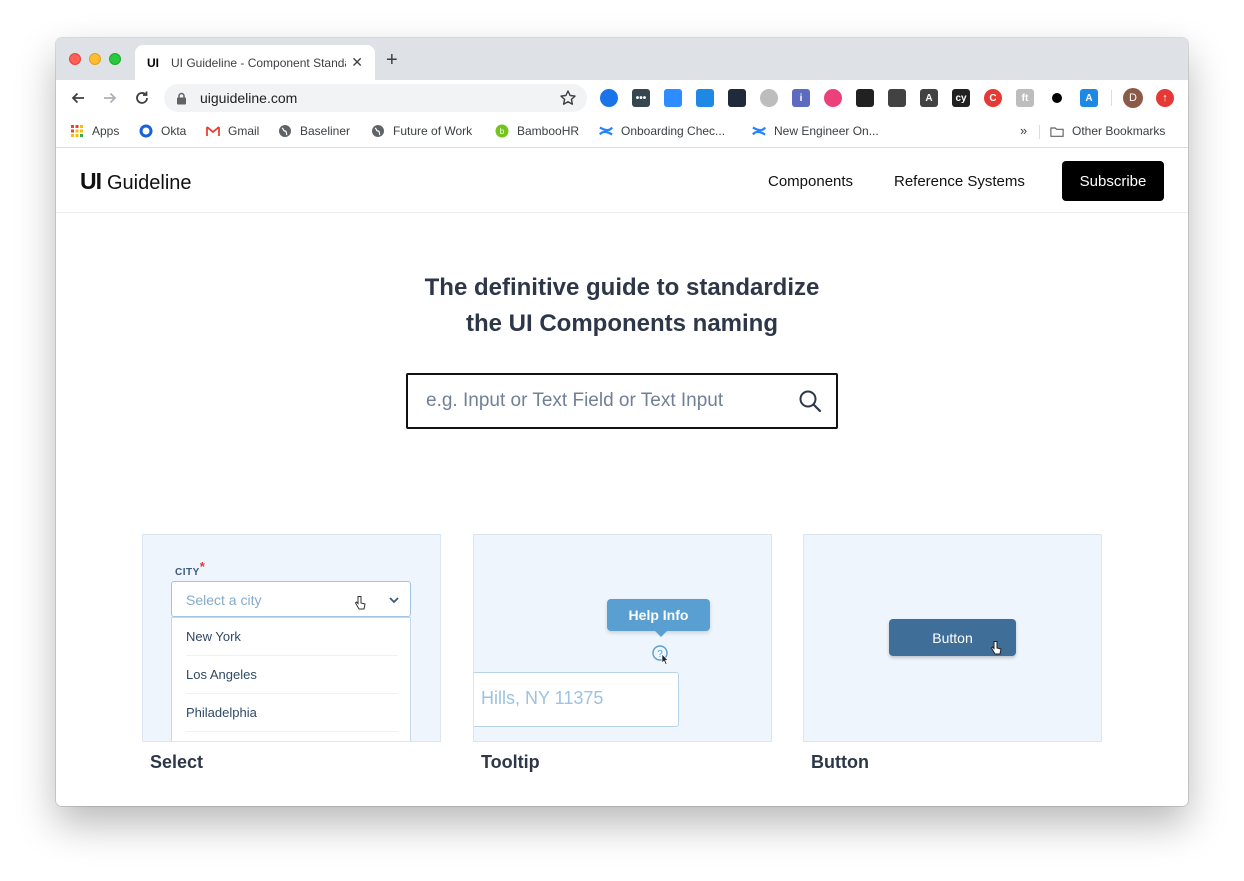 This screenshot has height=881, width=1244. I want to click on arrow-left-icon, so click(77, 98).